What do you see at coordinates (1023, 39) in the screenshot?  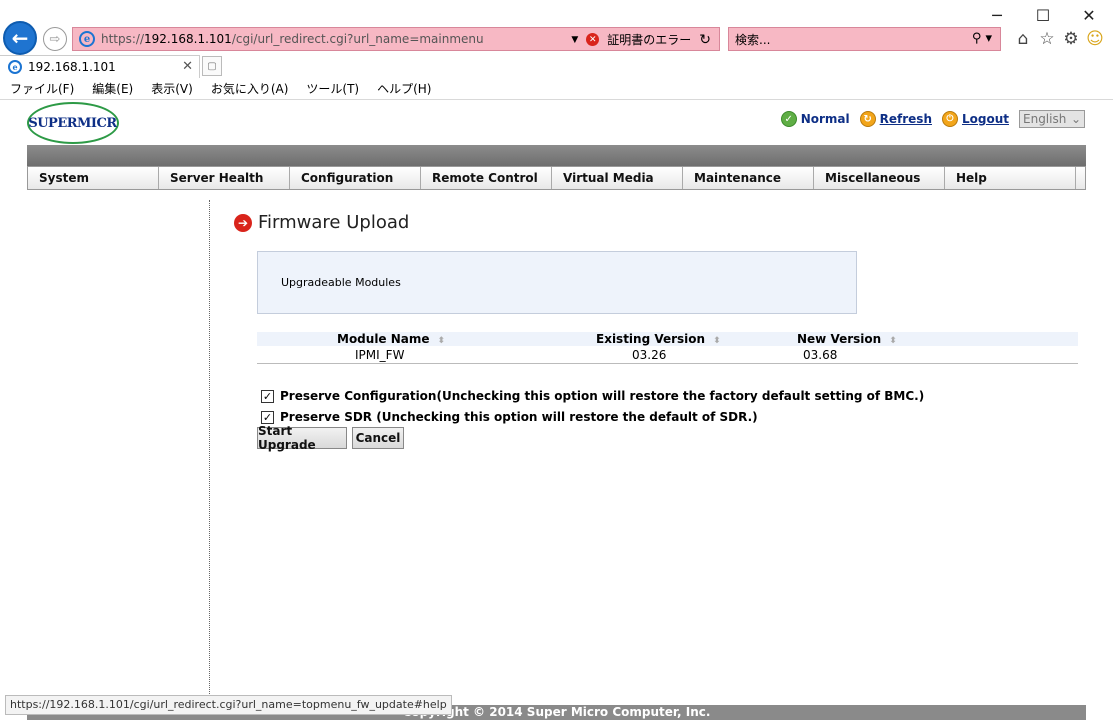 I see `home-icon: ⌂` at bounding box center [1023, 39].